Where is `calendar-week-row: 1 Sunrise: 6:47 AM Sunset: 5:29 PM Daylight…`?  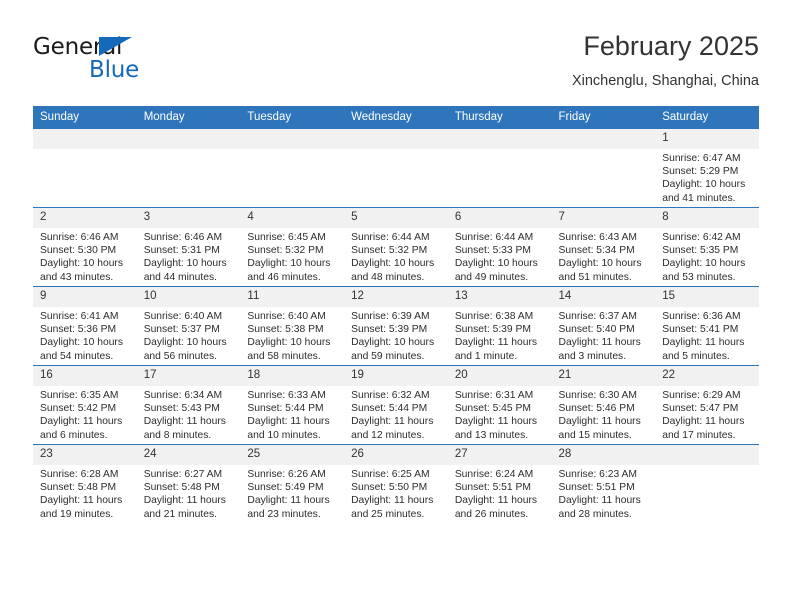 calendar-week-row: 1 Sunrise: 6:47 AM Sunset: 5:29 PM Daylight… is located at coordinates (396, 168).